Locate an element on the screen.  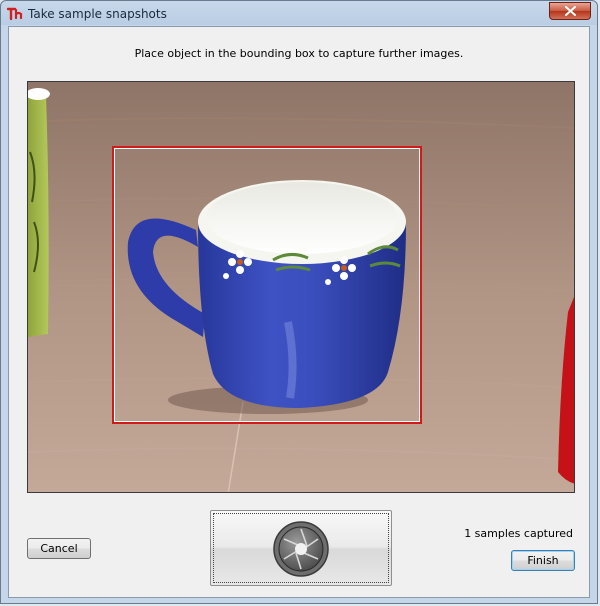
samples-status: 1 samples captured is located at coordinates (518, 533).